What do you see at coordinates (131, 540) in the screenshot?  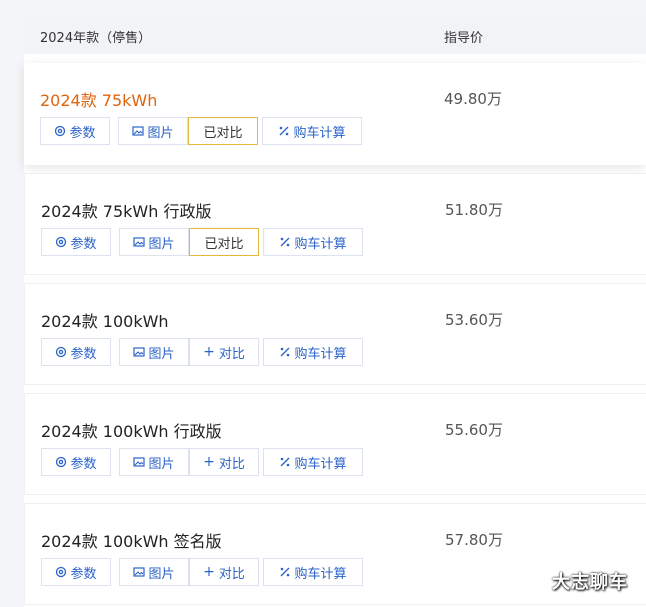 I see `model-name: 2024款 100kWh 签名版` at bounding box center [131, 540].